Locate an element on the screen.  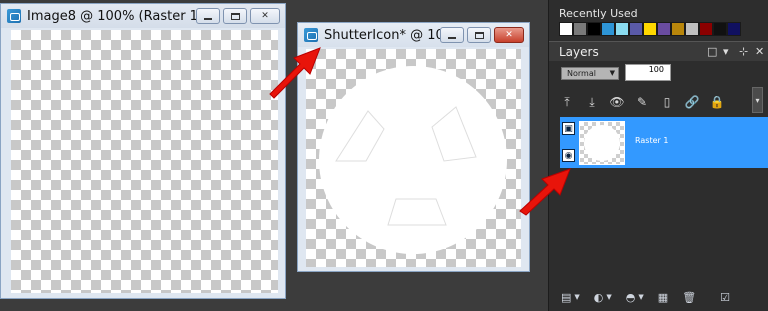
document-icon is located at coordinates (14, 16).